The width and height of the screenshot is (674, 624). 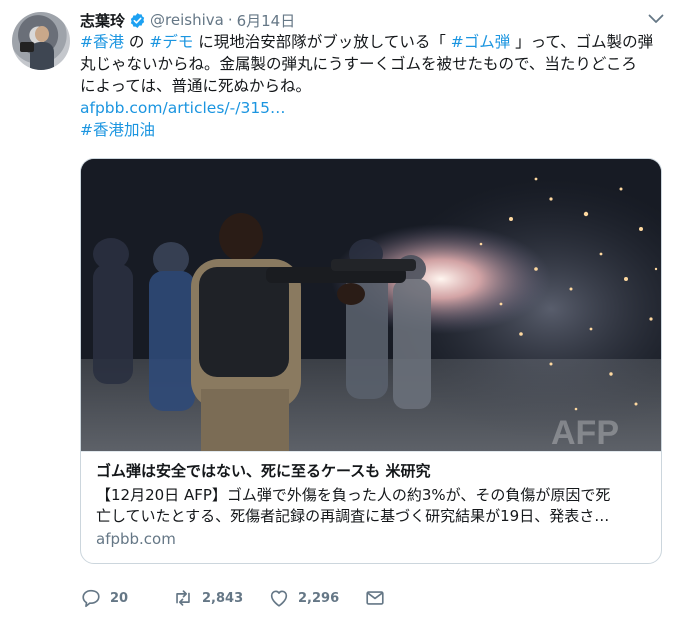 What do you see at coordinates (117, 130) in the screenshot?
I see `hashtag-link: #香港加油` at bounding box center [117, 130].